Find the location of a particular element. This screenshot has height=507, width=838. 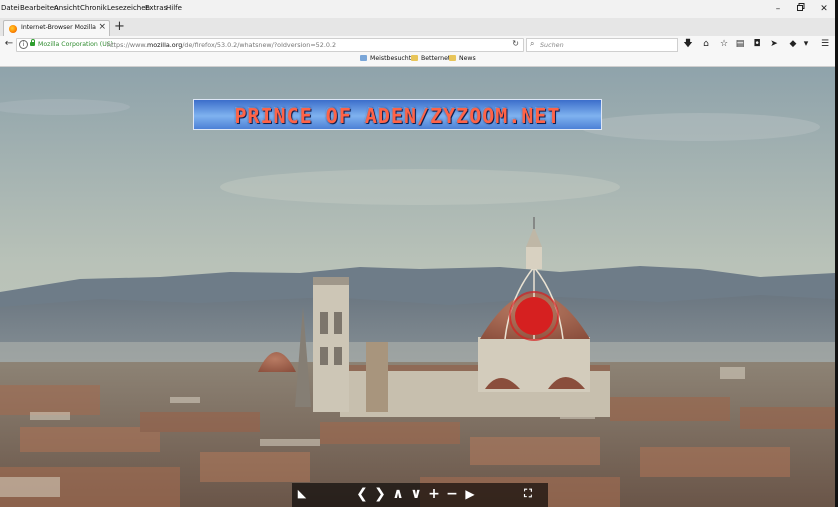

bookmark-meistbesucht: Meistbesucht is located at coordinates (385, 58).